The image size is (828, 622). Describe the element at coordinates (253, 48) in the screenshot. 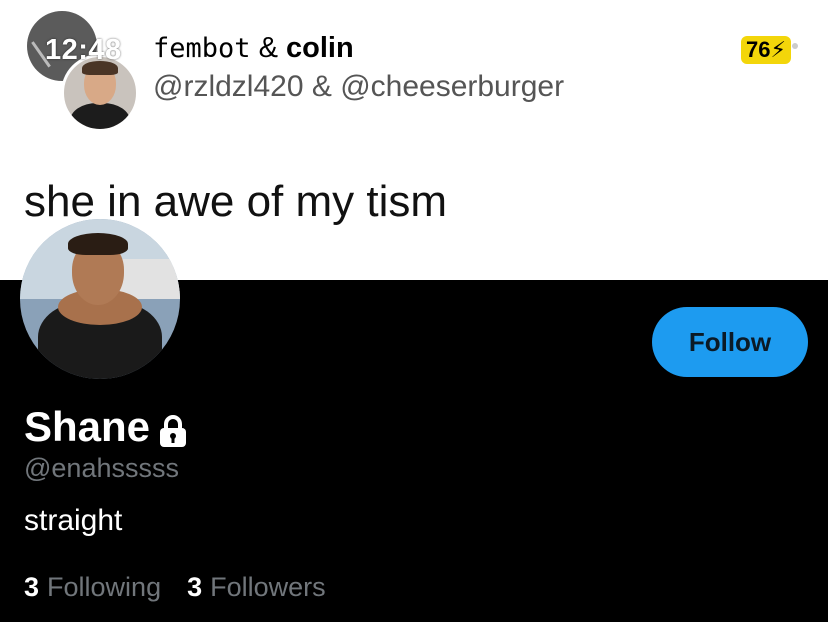

I see `author-names: fembot & colin` at that location.